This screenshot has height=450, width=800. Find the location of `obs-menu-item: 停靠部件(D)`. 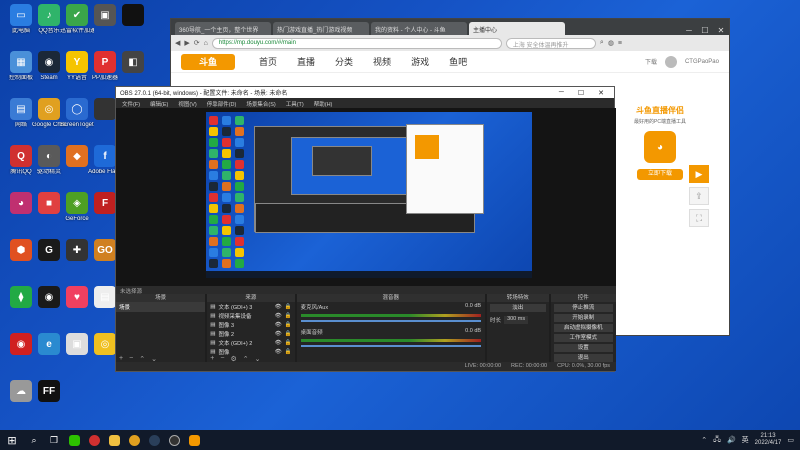

obs-menu-item: 停靠部件(D) is located at coordinates (222, 104).